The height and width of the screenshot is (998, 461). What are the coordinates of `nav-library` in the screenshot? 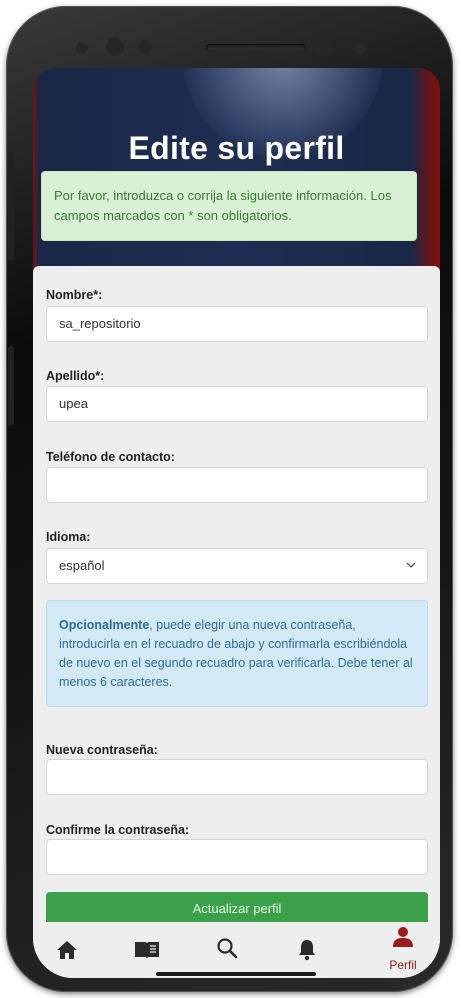 It's located at (147, 952).